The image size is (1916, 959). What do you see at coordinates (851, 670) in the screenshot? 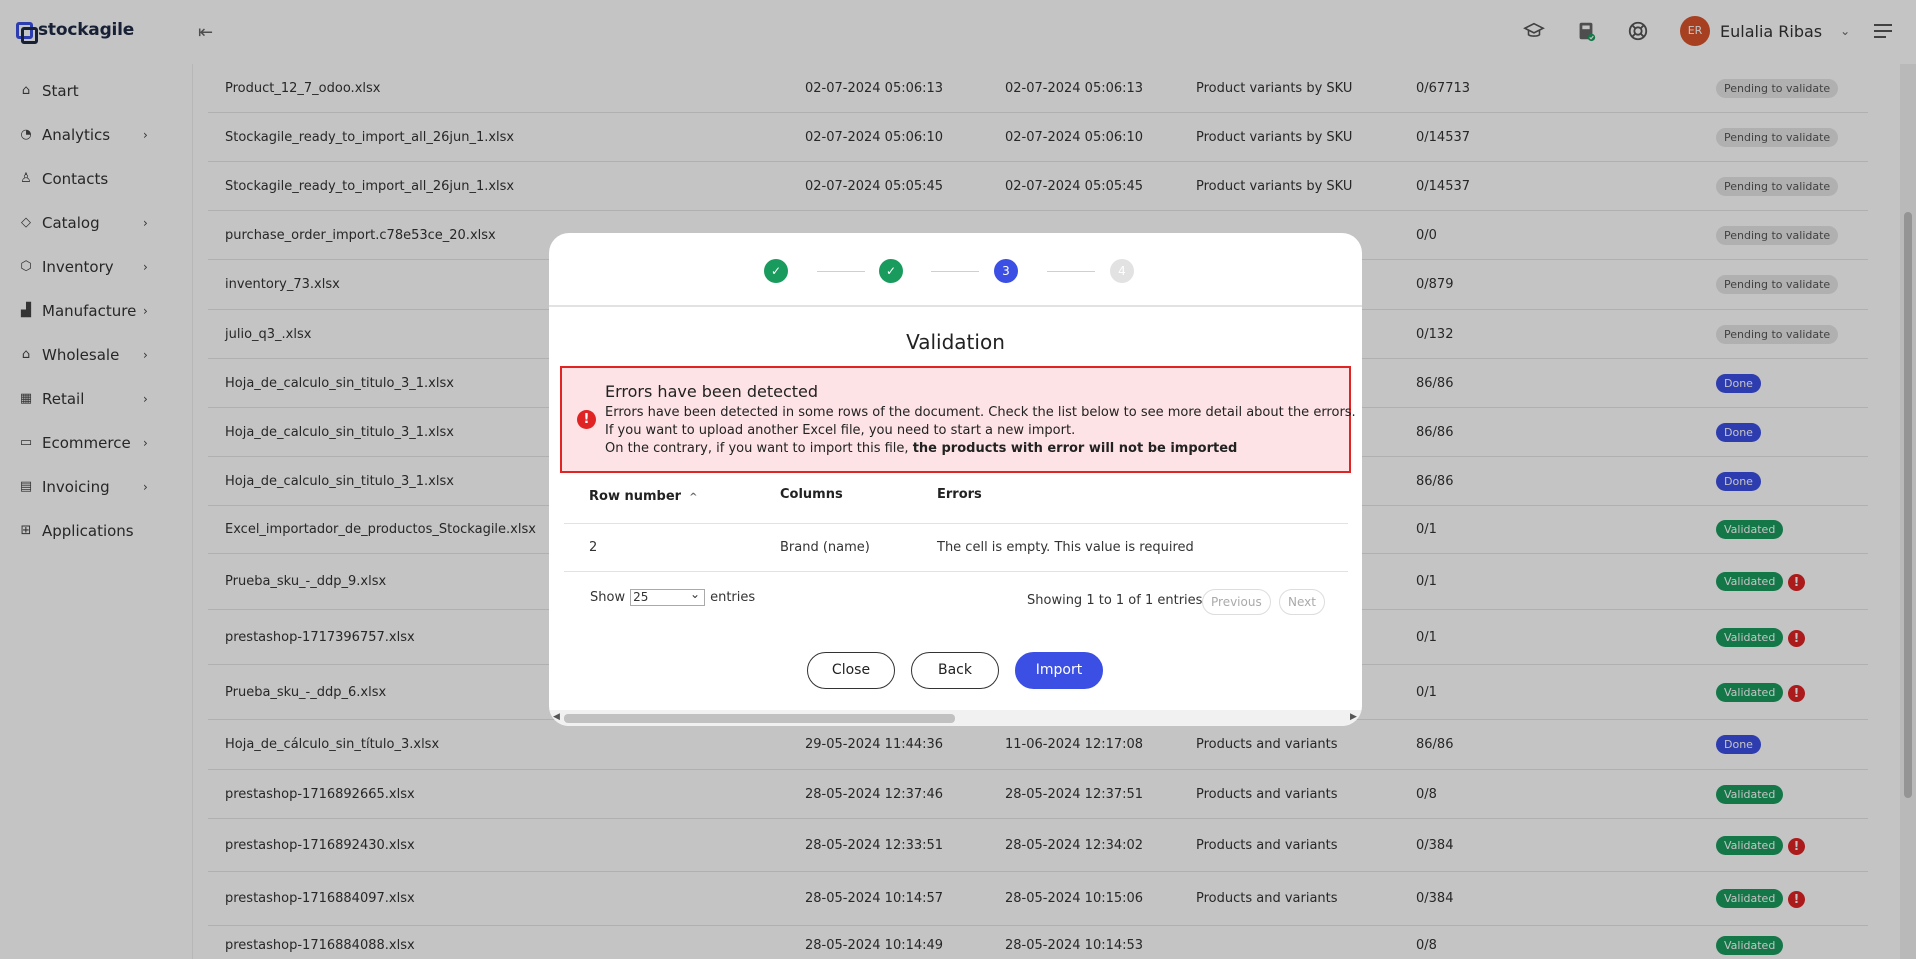
I see `close-button: Close` at bounding box center [851, 670].